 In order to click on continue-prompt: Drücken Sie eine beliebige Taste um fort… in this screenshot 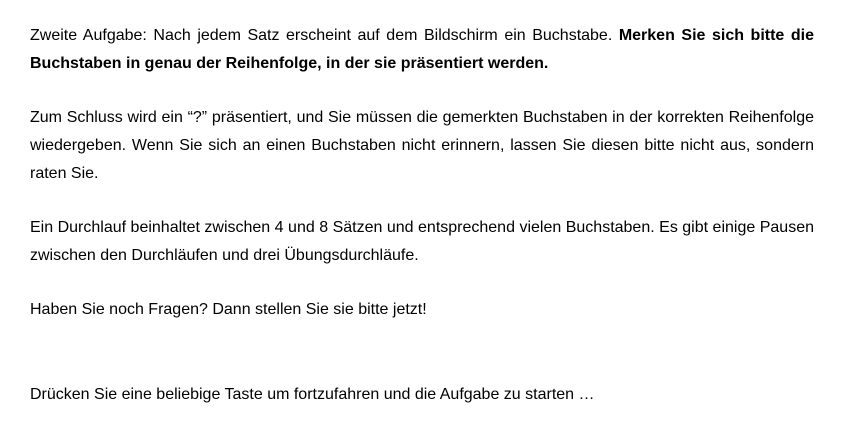, I will do `click(312, 394)`.